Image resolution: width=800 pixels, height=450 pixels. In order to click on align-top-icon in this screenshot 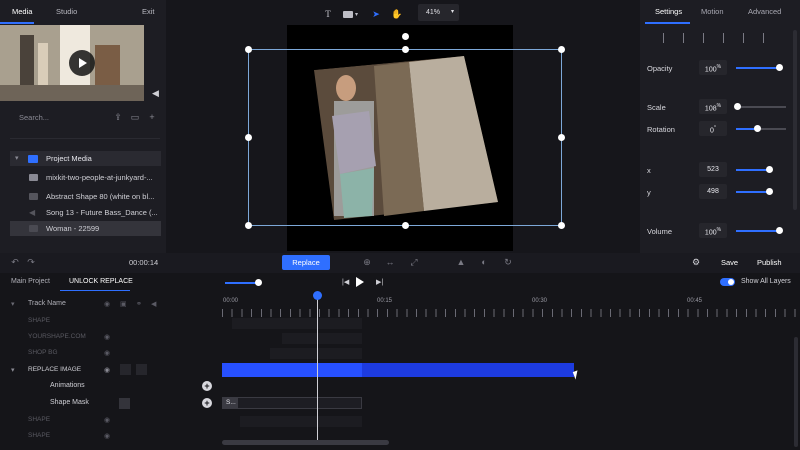, I will do `click(728, 38)`.